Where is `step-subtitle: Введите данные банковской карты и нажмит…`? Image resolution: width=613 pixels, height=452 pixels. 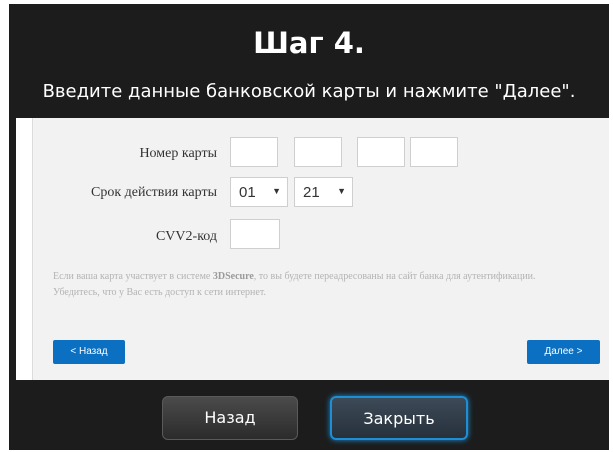
step-subtitle: Введите данные банковской карты и нажмит… is located at coordinates (309, 91).